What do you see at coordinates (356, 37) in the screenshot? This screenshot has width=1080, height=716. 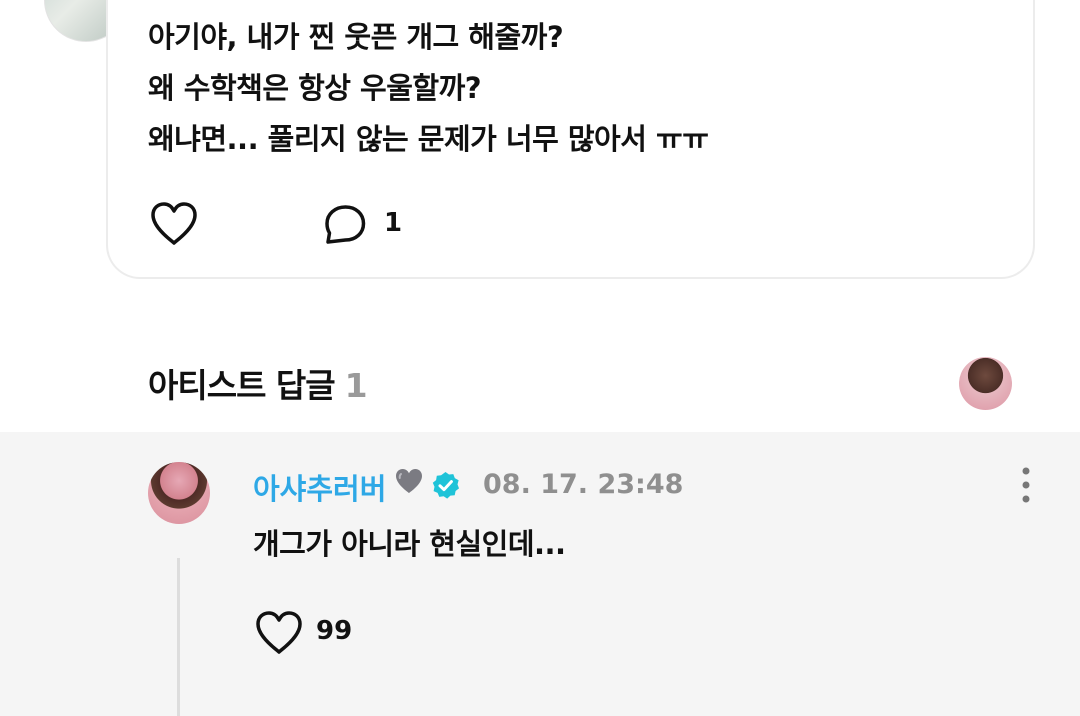 I see `post-line: 아기야, 내가 찐 웃픈 개그 해줄까?` at bounding box center [356, 37].